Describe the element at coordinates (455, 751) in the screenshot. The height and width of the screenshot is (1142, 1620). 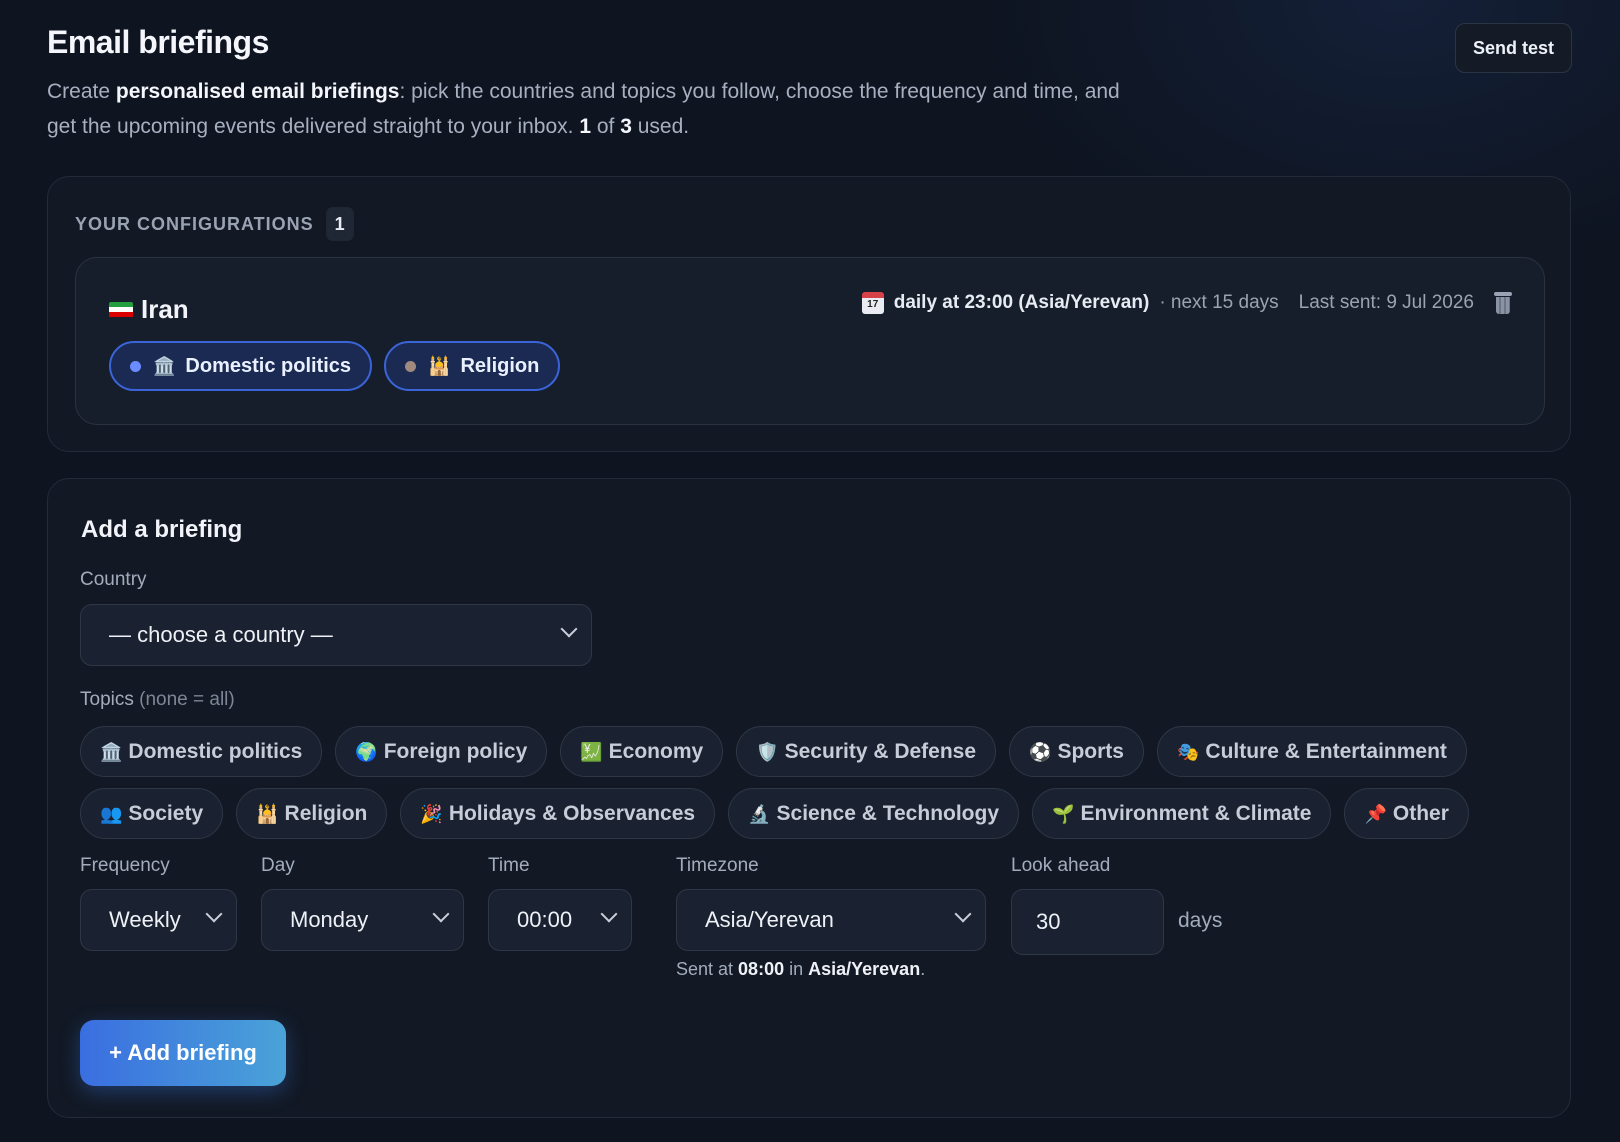
I see `topic-chip-label: Foreign policy` at that location.